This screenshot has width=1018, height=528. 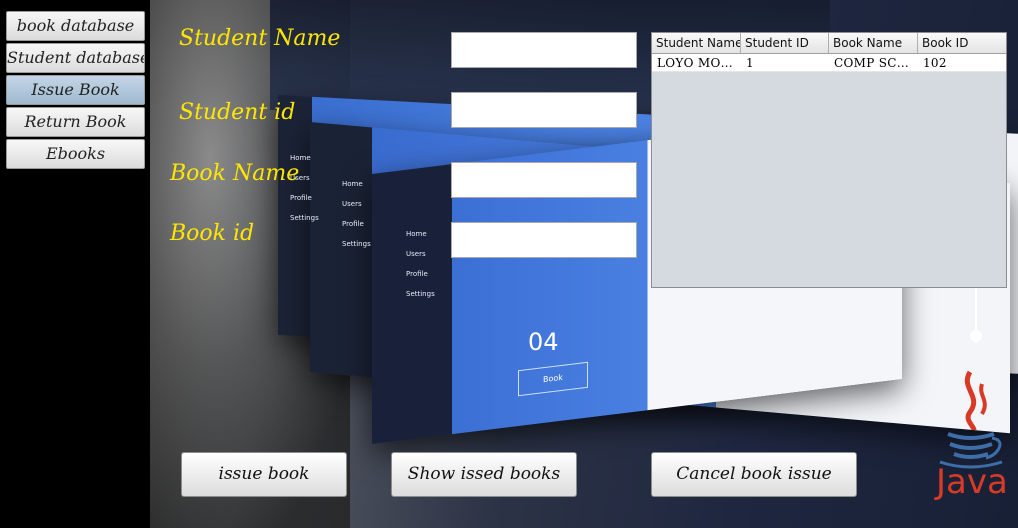 I want to click on student-id-label: Student id, so click(x=237, y=112).